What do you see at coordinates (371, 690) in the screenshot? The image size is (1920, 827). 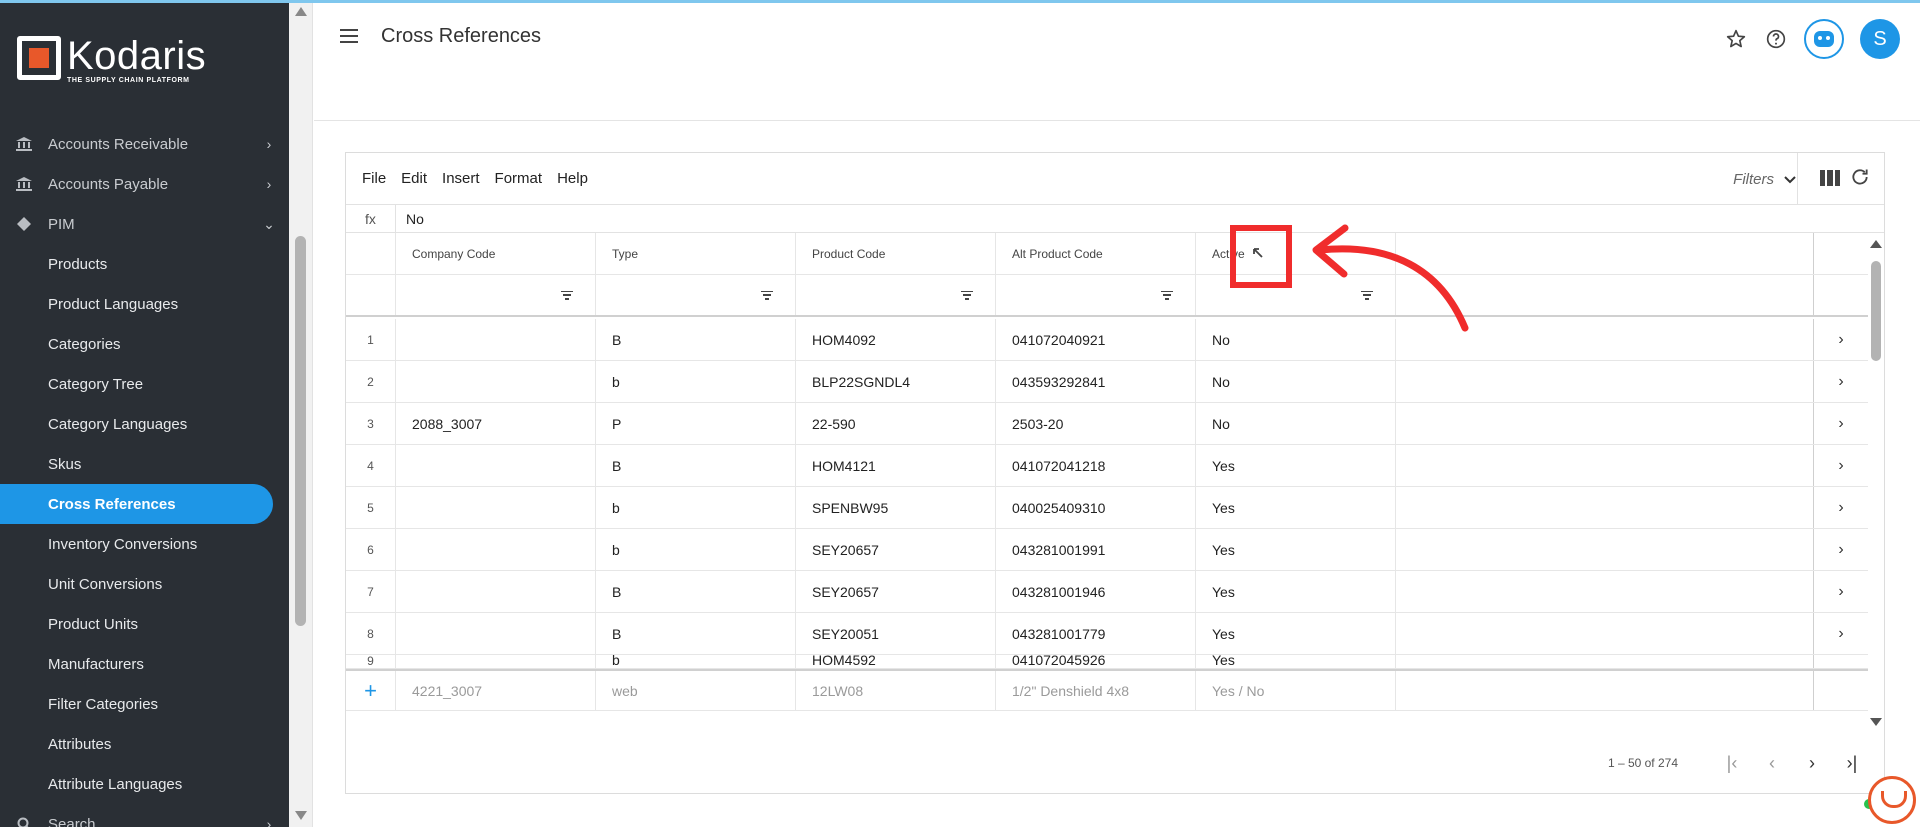 I see `add-row-button: +` at bounding box center [371, 690].